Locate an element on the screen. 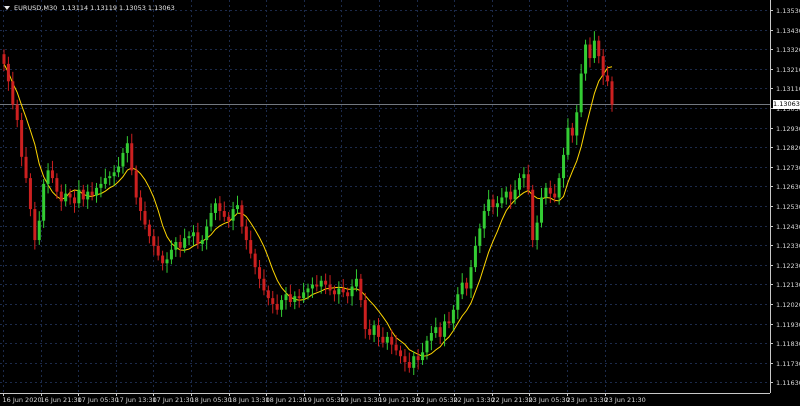 The width and height of the screenshot is (800, 406). x-axis-label: 23 Jun 13:30 is located at coordinates (587, 400).